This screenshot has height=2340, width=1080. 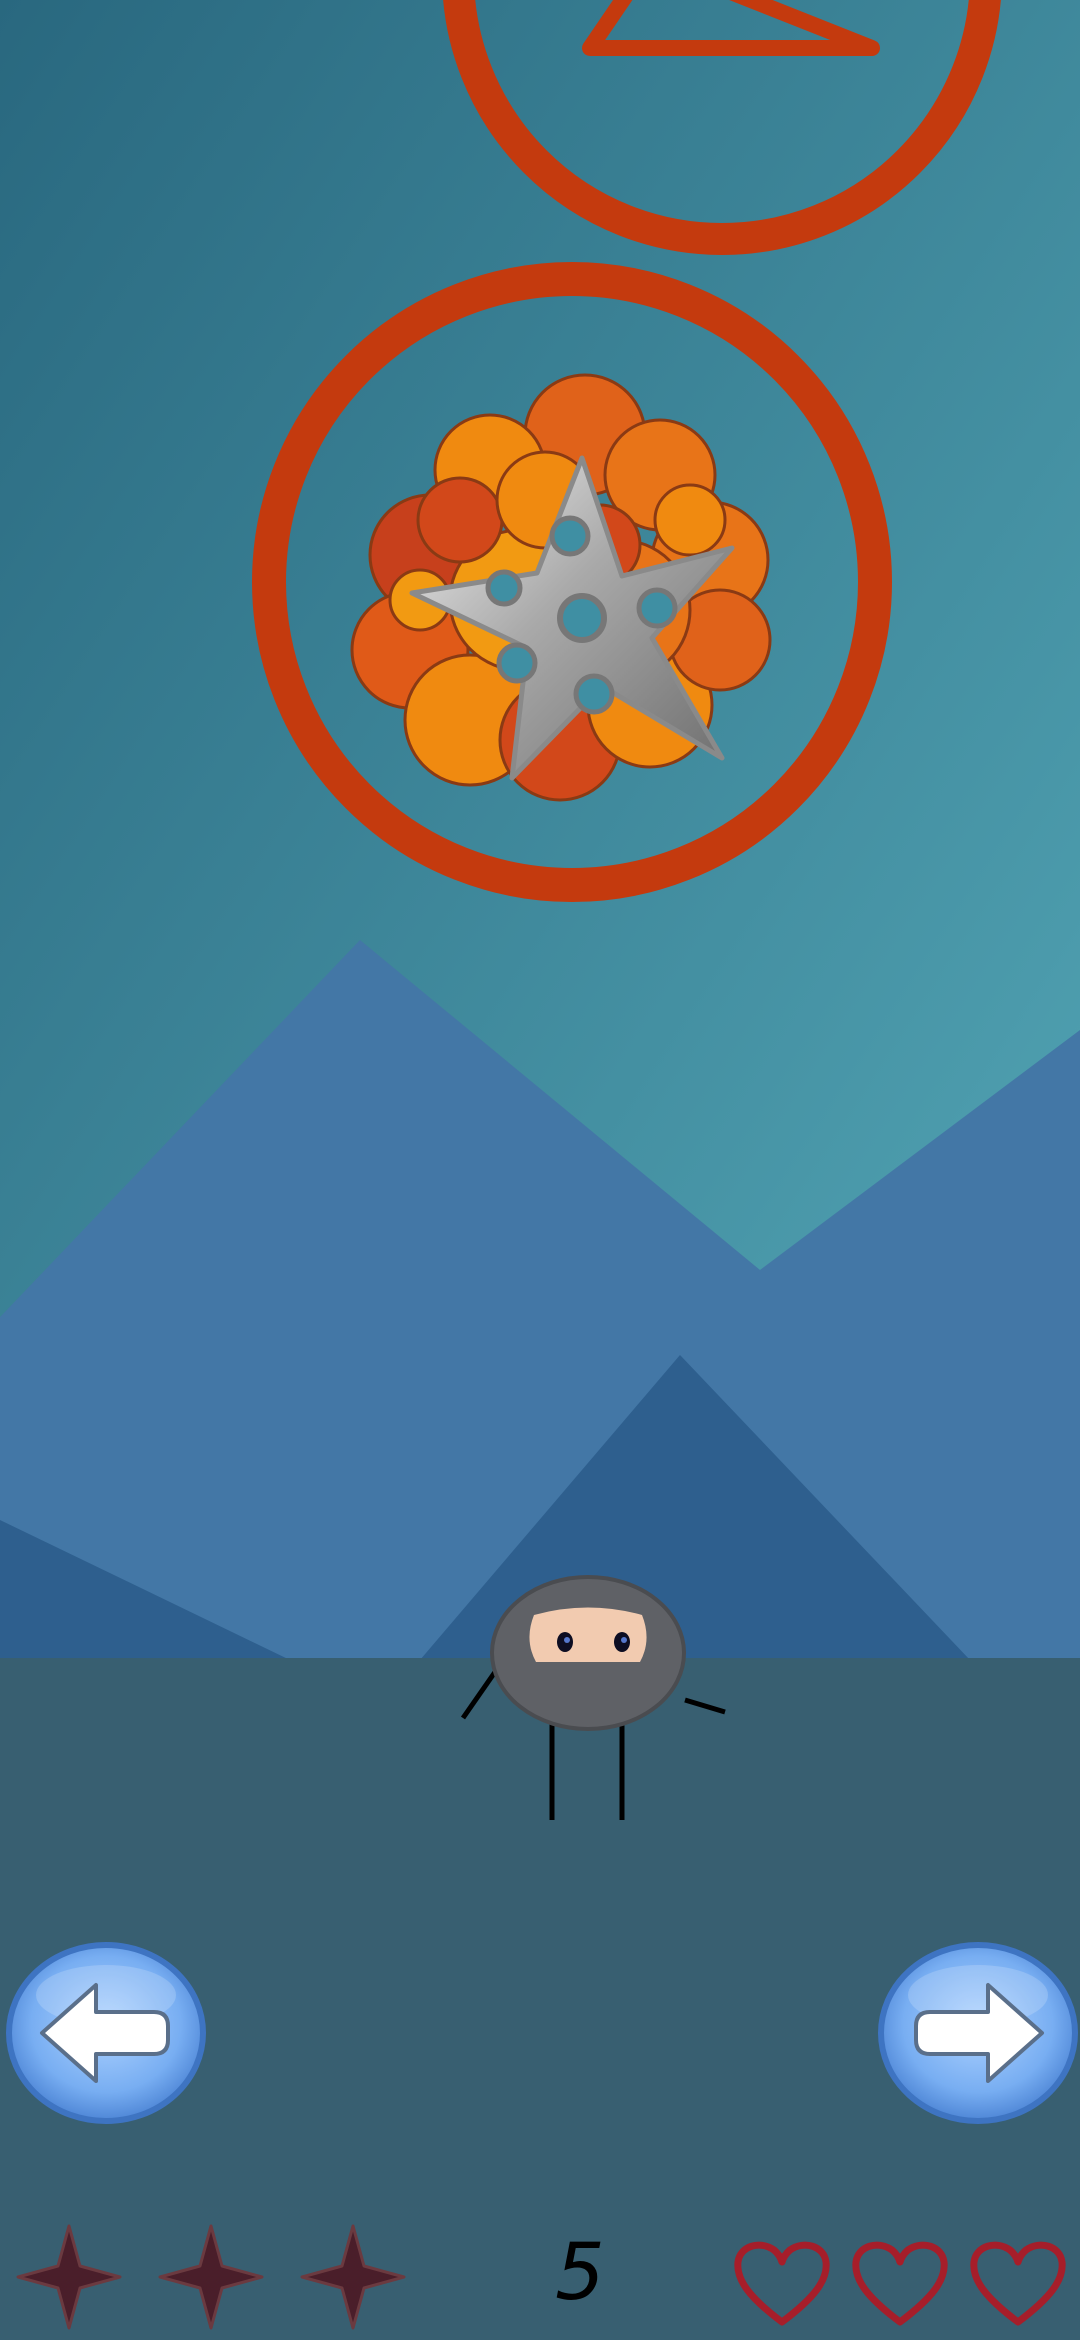 What do you see at coordinates (106, 2033) in the screenshot?
I see `move-left-button` at bounding box center [106, 2033].